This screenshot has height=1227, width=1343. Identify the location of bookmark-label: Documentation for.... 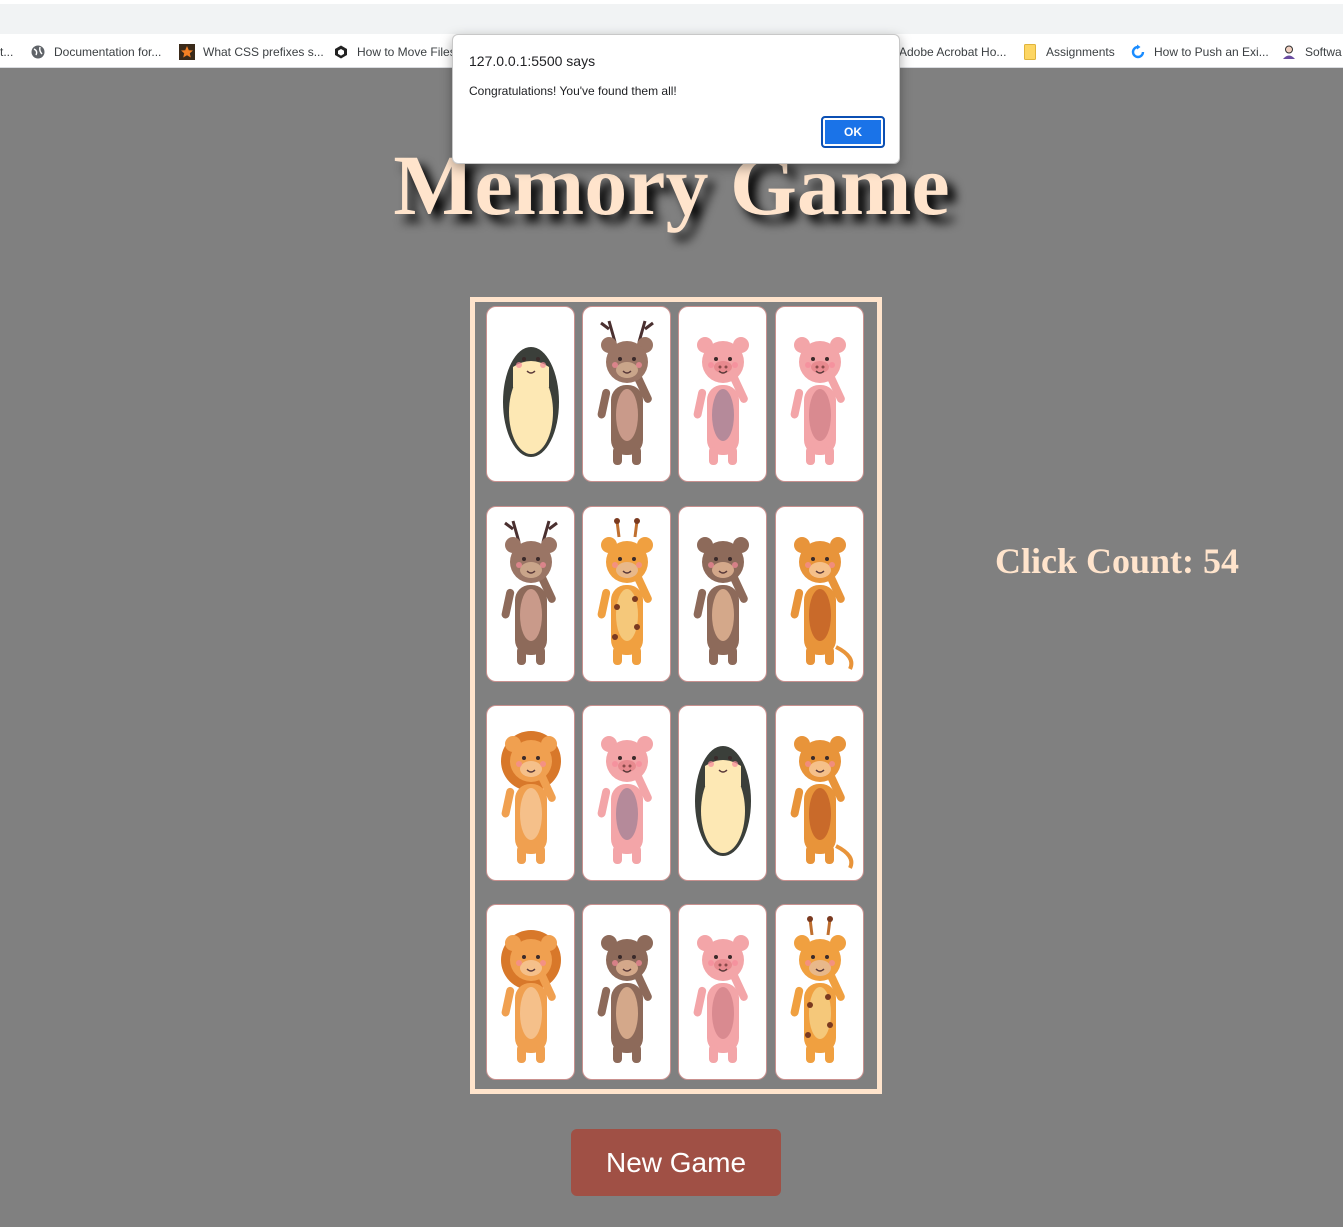
(108, 52).